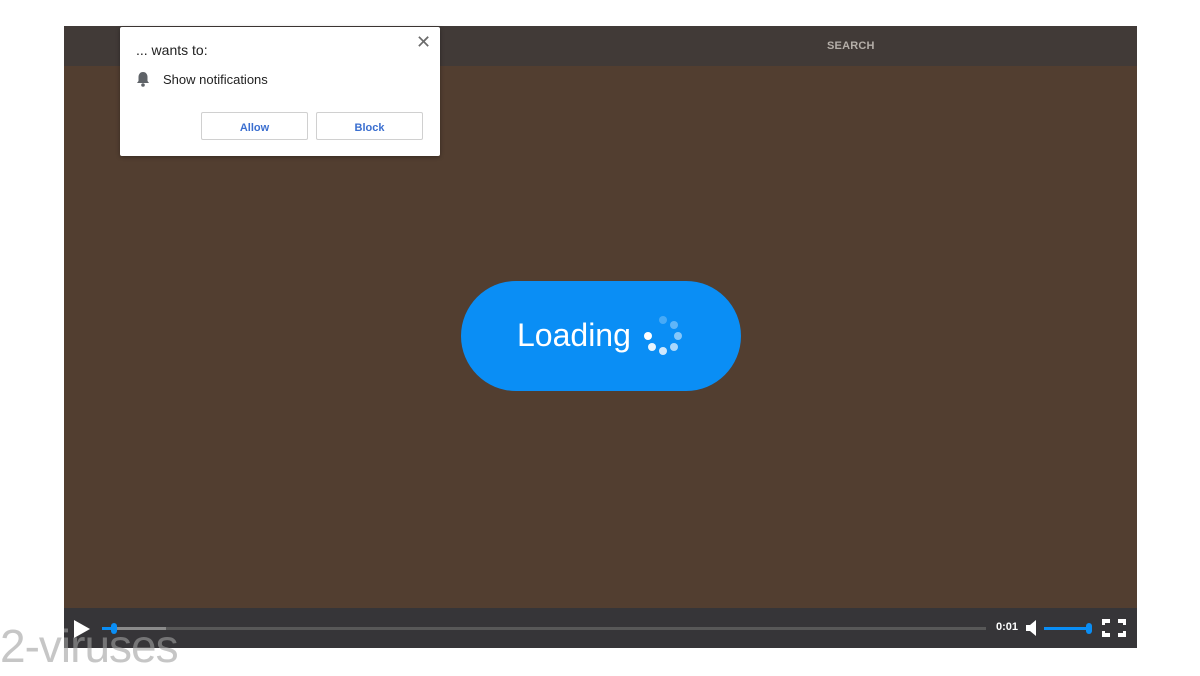 The image size is (1200, 676). What do you see at coordinates (1068, 628) in the screenshot?
I see `volume-slider` at bounding box center [1068, 628].